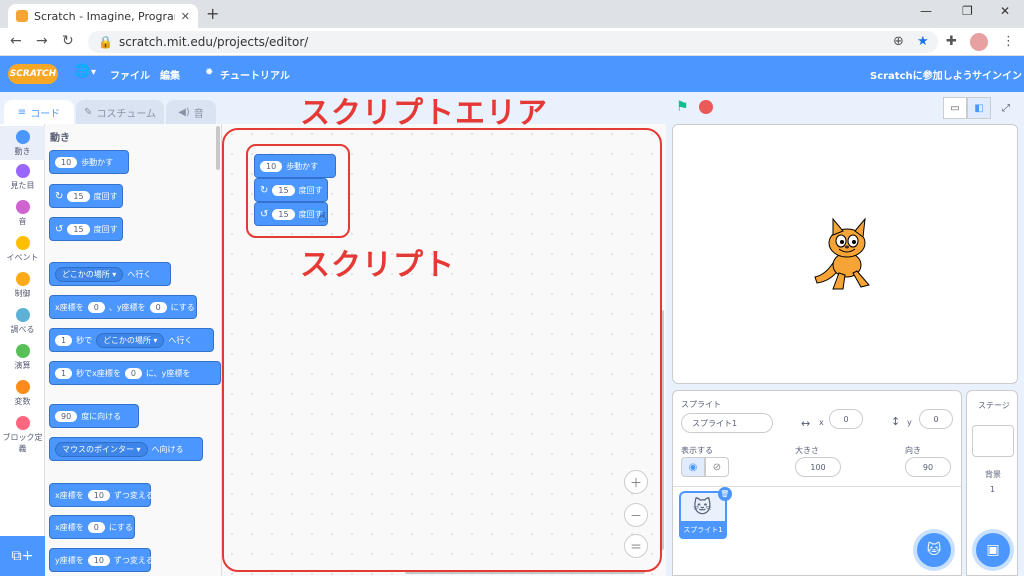  Describe the element at coordinates (170, 74) in the screenshot. I see `menu-edit: 編集` at that location.